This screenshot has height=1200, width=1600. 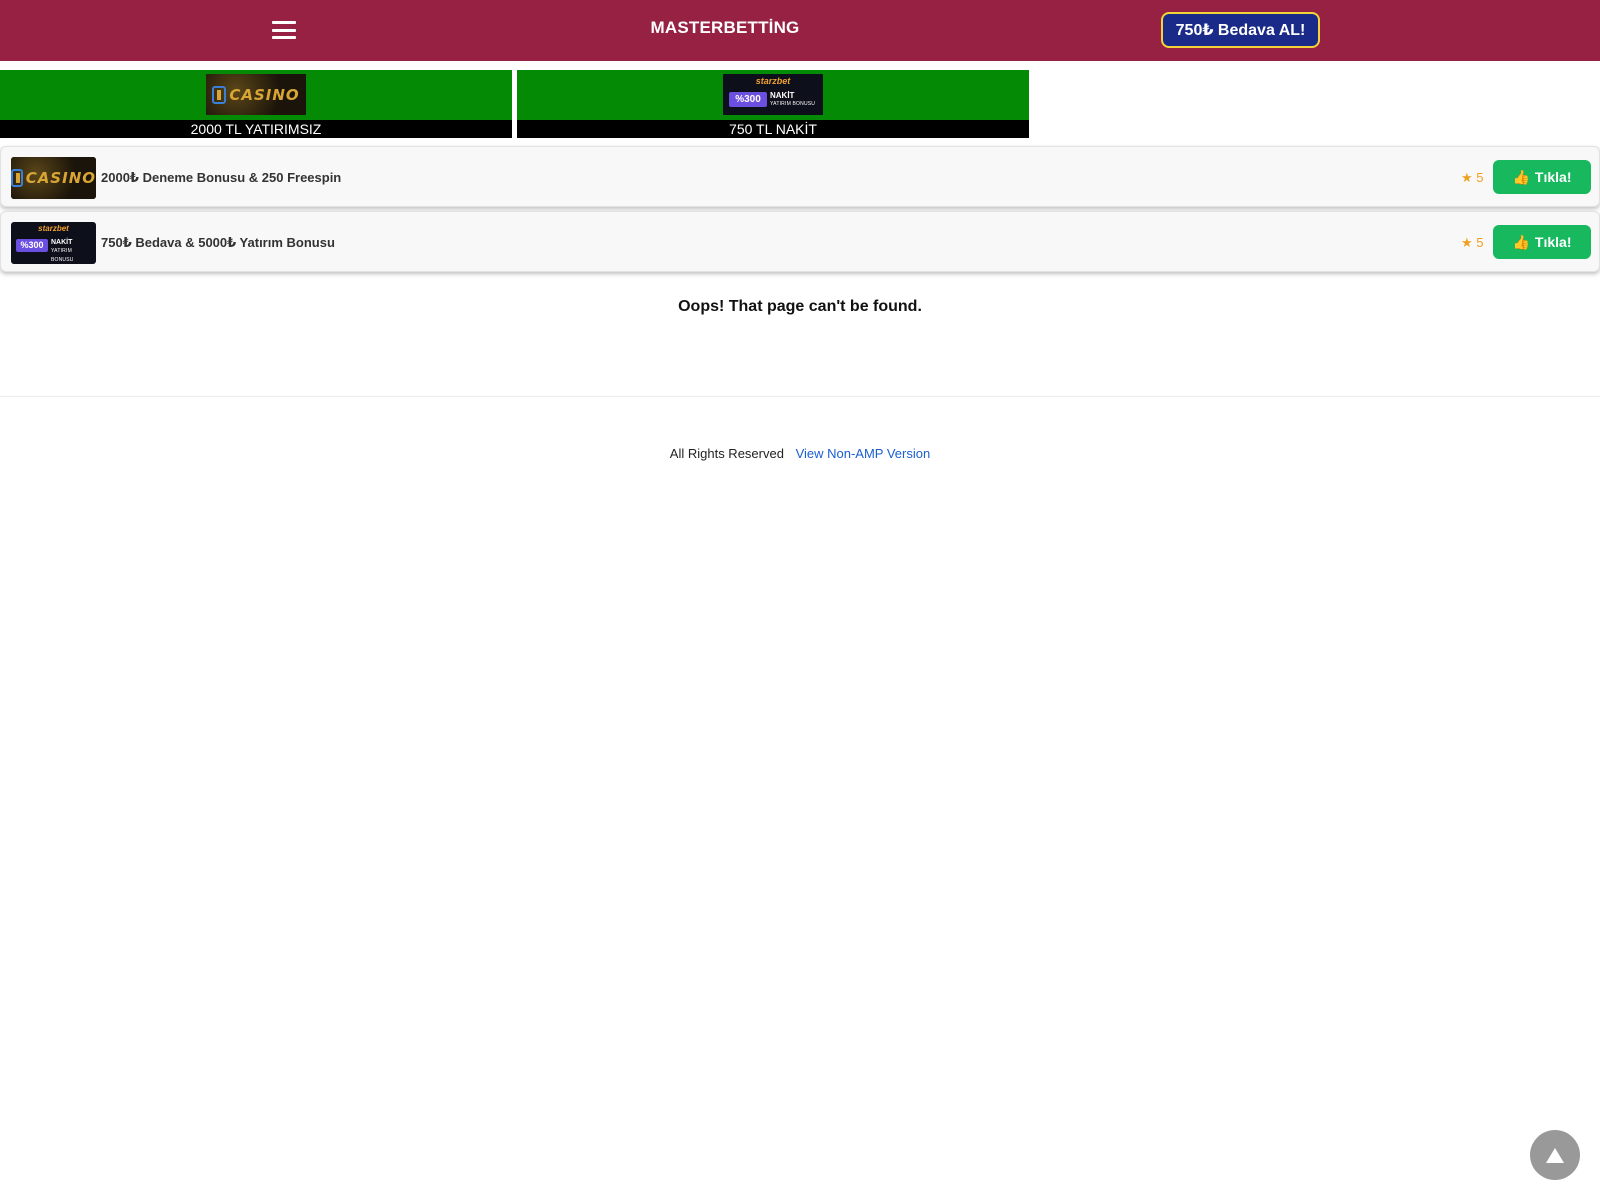 What do you see at coordinates (725, 28) in the screenshot?
I see `site-title: MASTERBETTİNG` at bounding box center [725, 28].